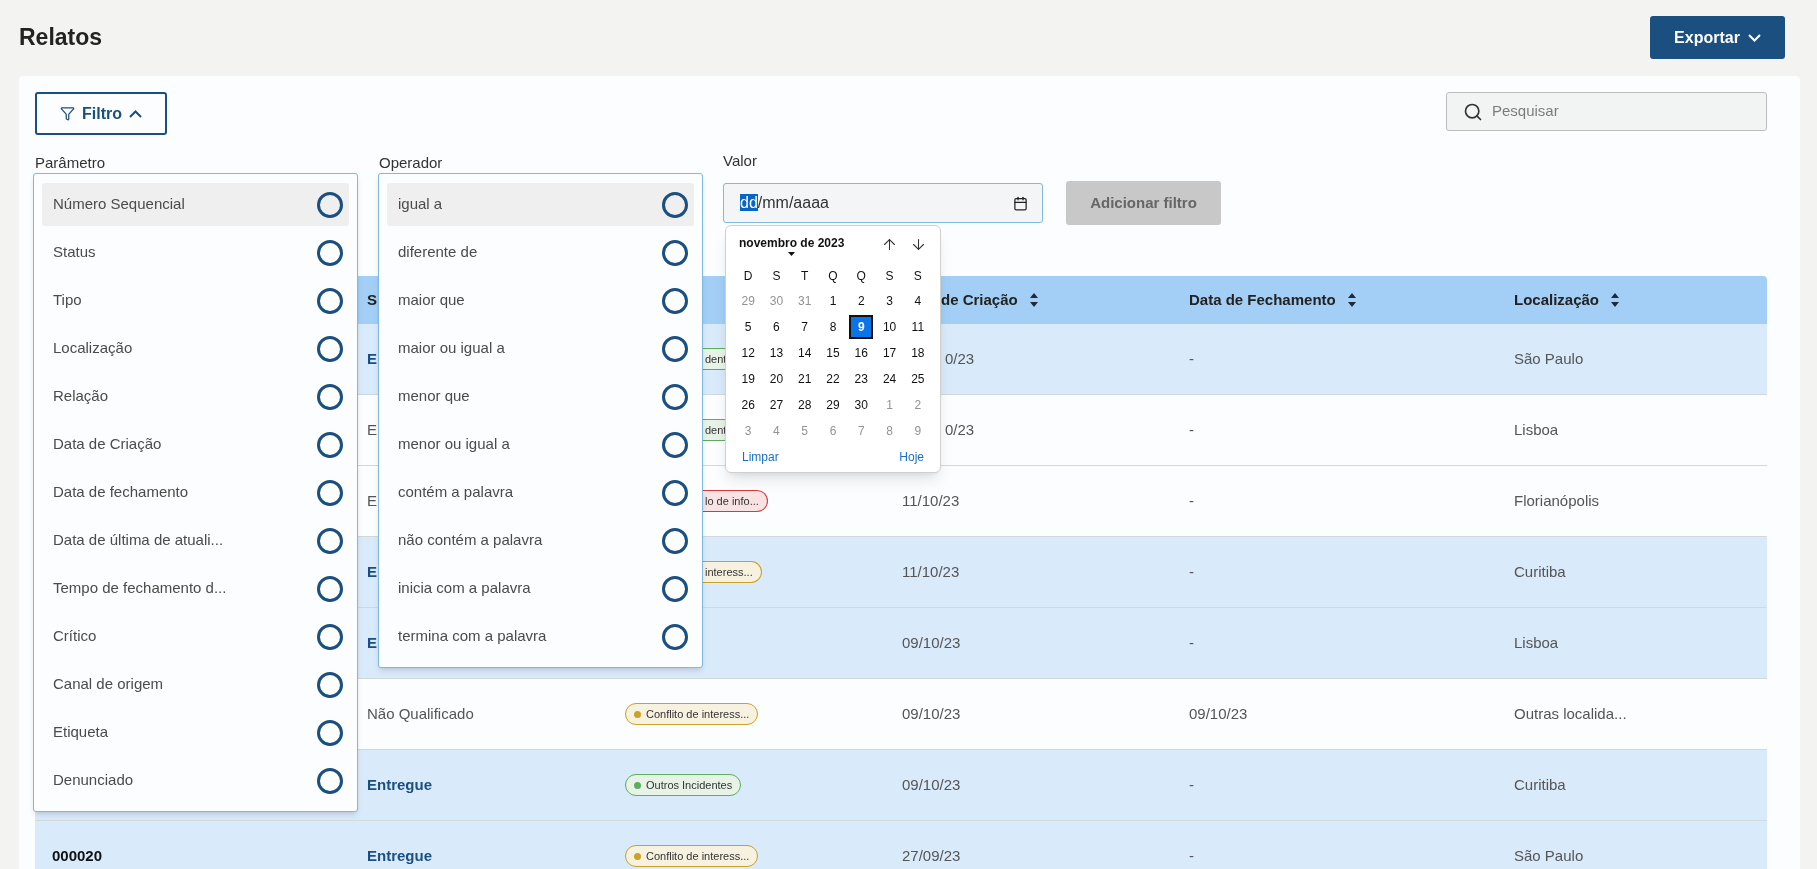 This screenshot has height=869, width=1817. Describe the element at coordinates (420, 713) in the screenshot. I see `table-cell-text: Não Qualificado` at that location.